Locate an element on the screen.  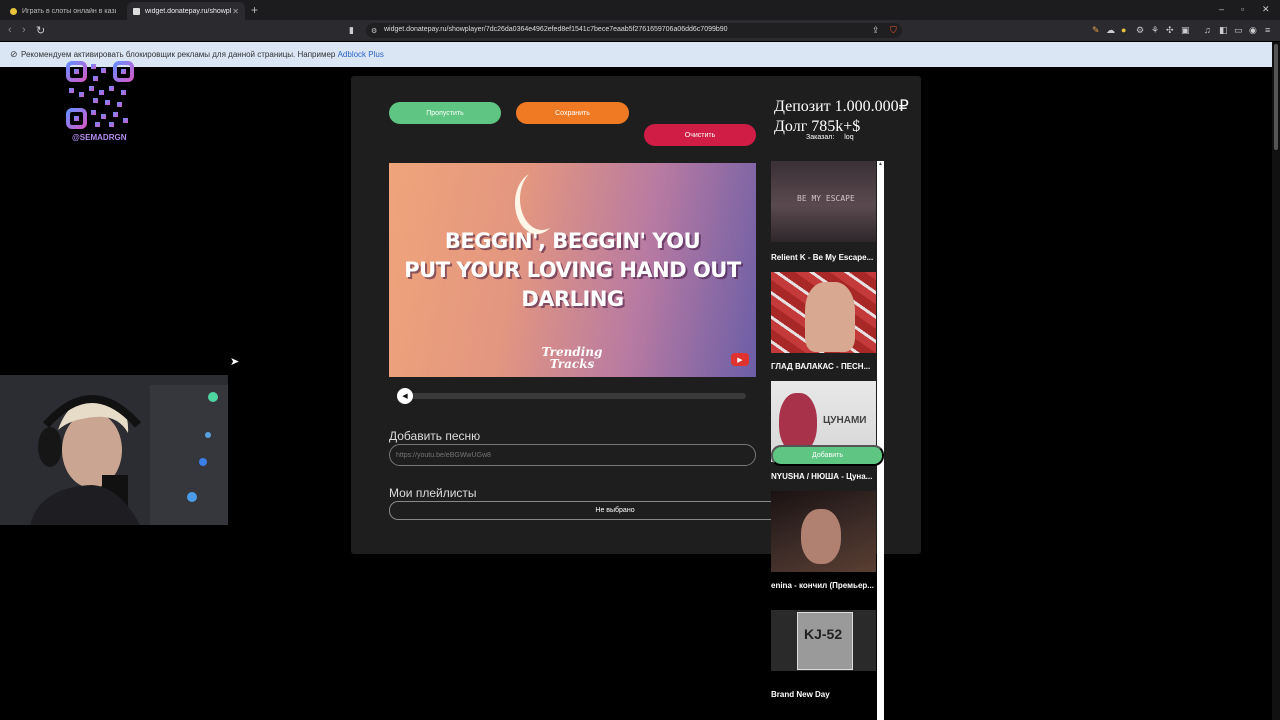
lyric-line: BEGGIN', BEGGIN' YOU is located at coordinates (572, 241).